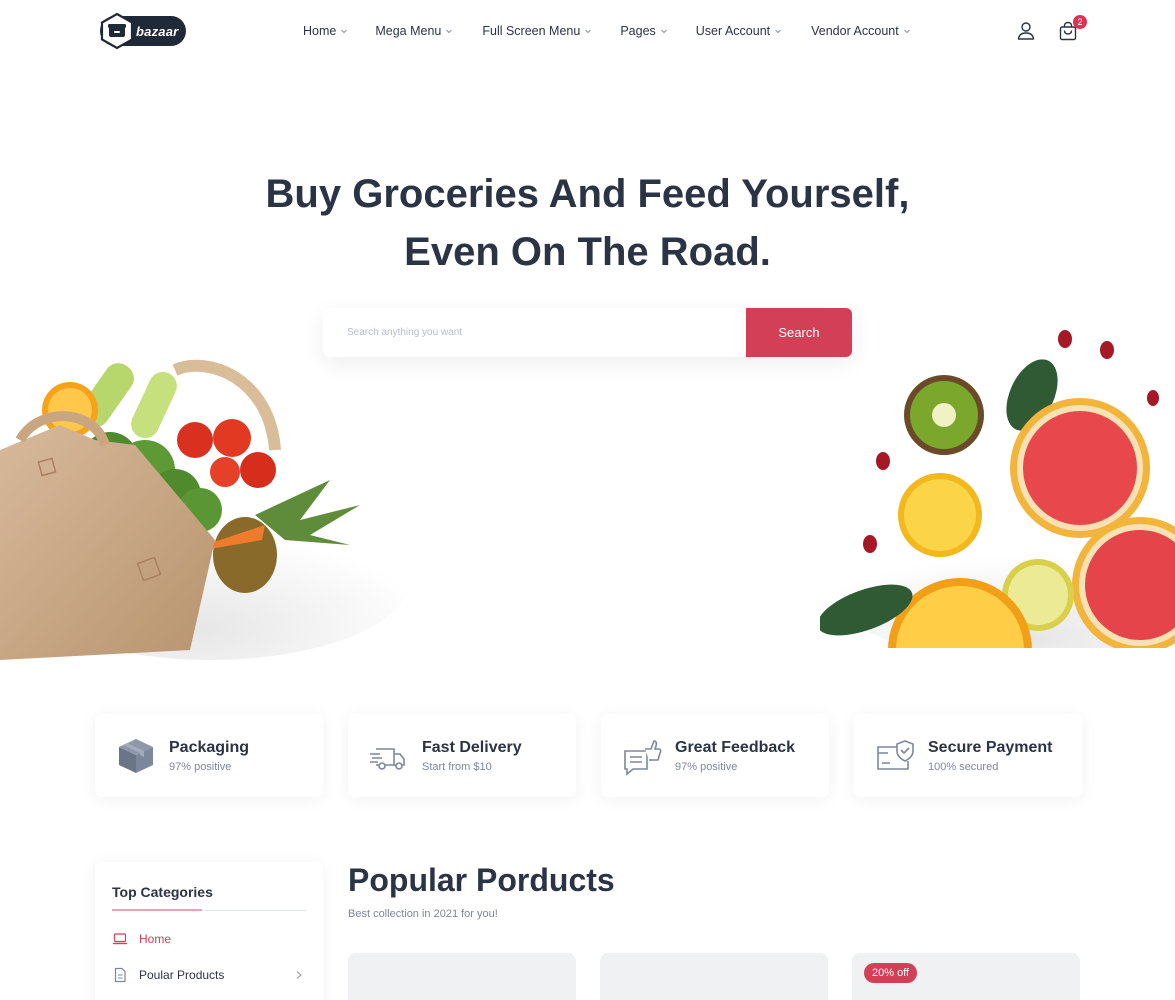 The image size is (1175, 1000). I want to click on document-icon, so click(120, 975).